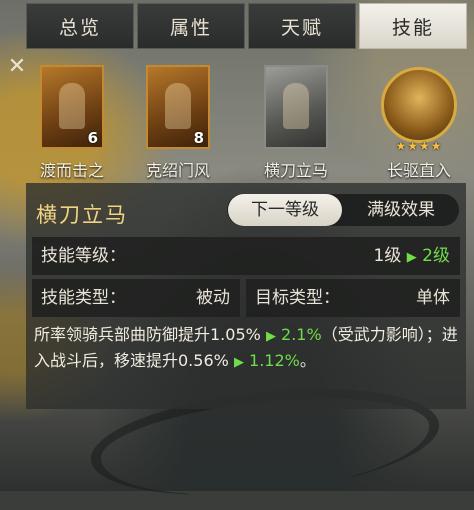 Image resolution: width=474 pixels, height=510 pixels. I want to click on target-type-label: 目标类型：, so click(297, 298).